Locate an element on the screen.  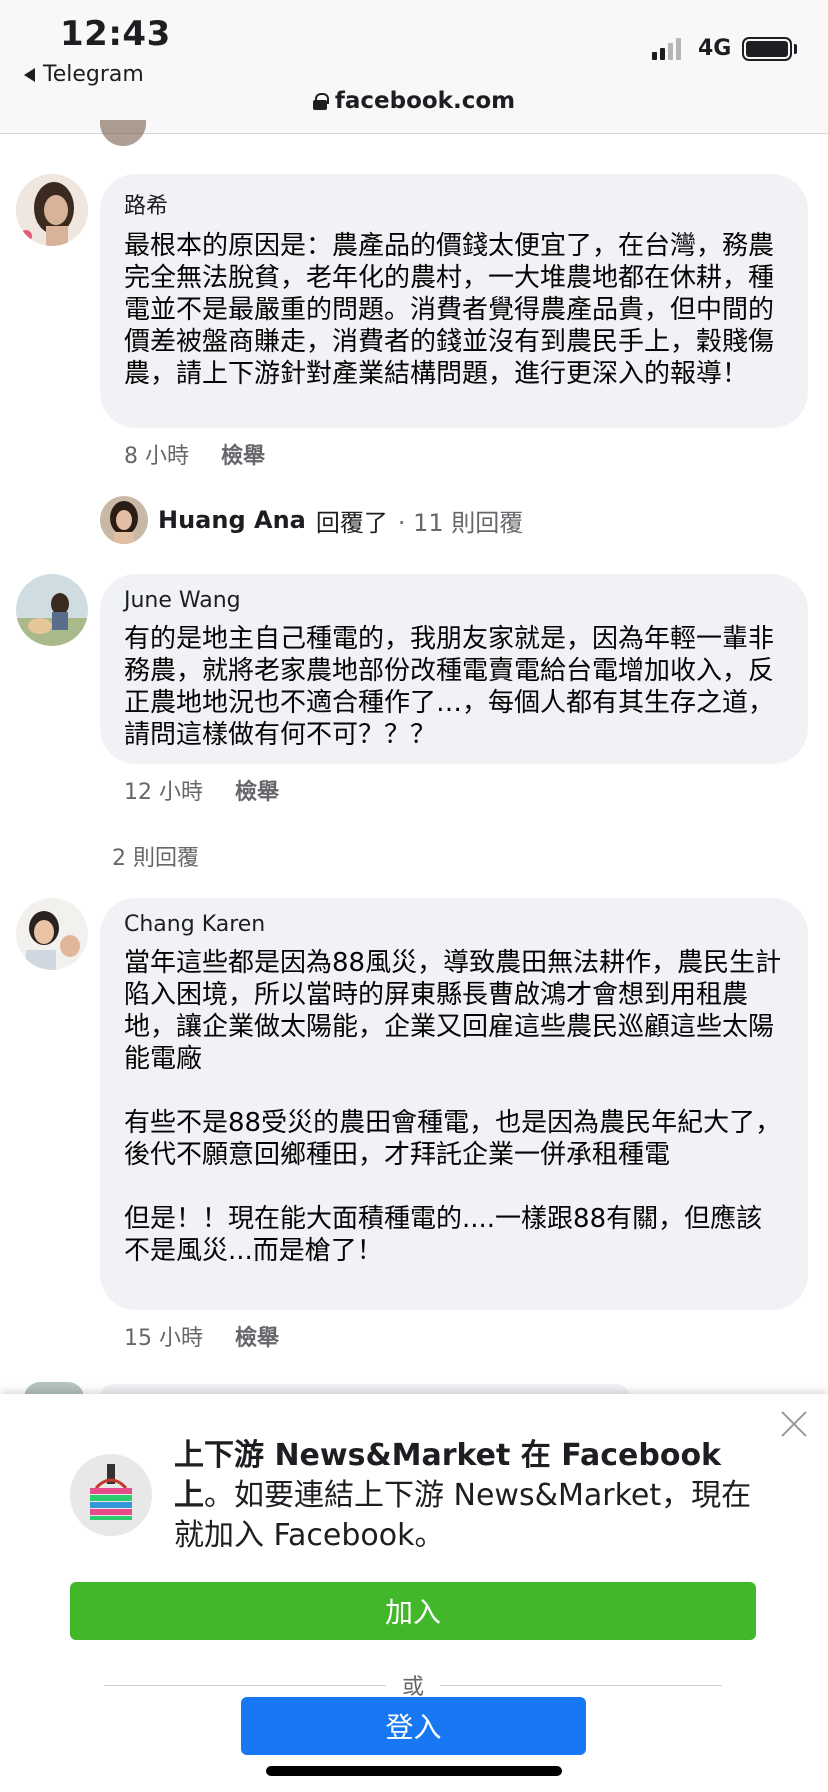
comment-meta: 8 小時 檢舉 is located at coordinates (194, 454).